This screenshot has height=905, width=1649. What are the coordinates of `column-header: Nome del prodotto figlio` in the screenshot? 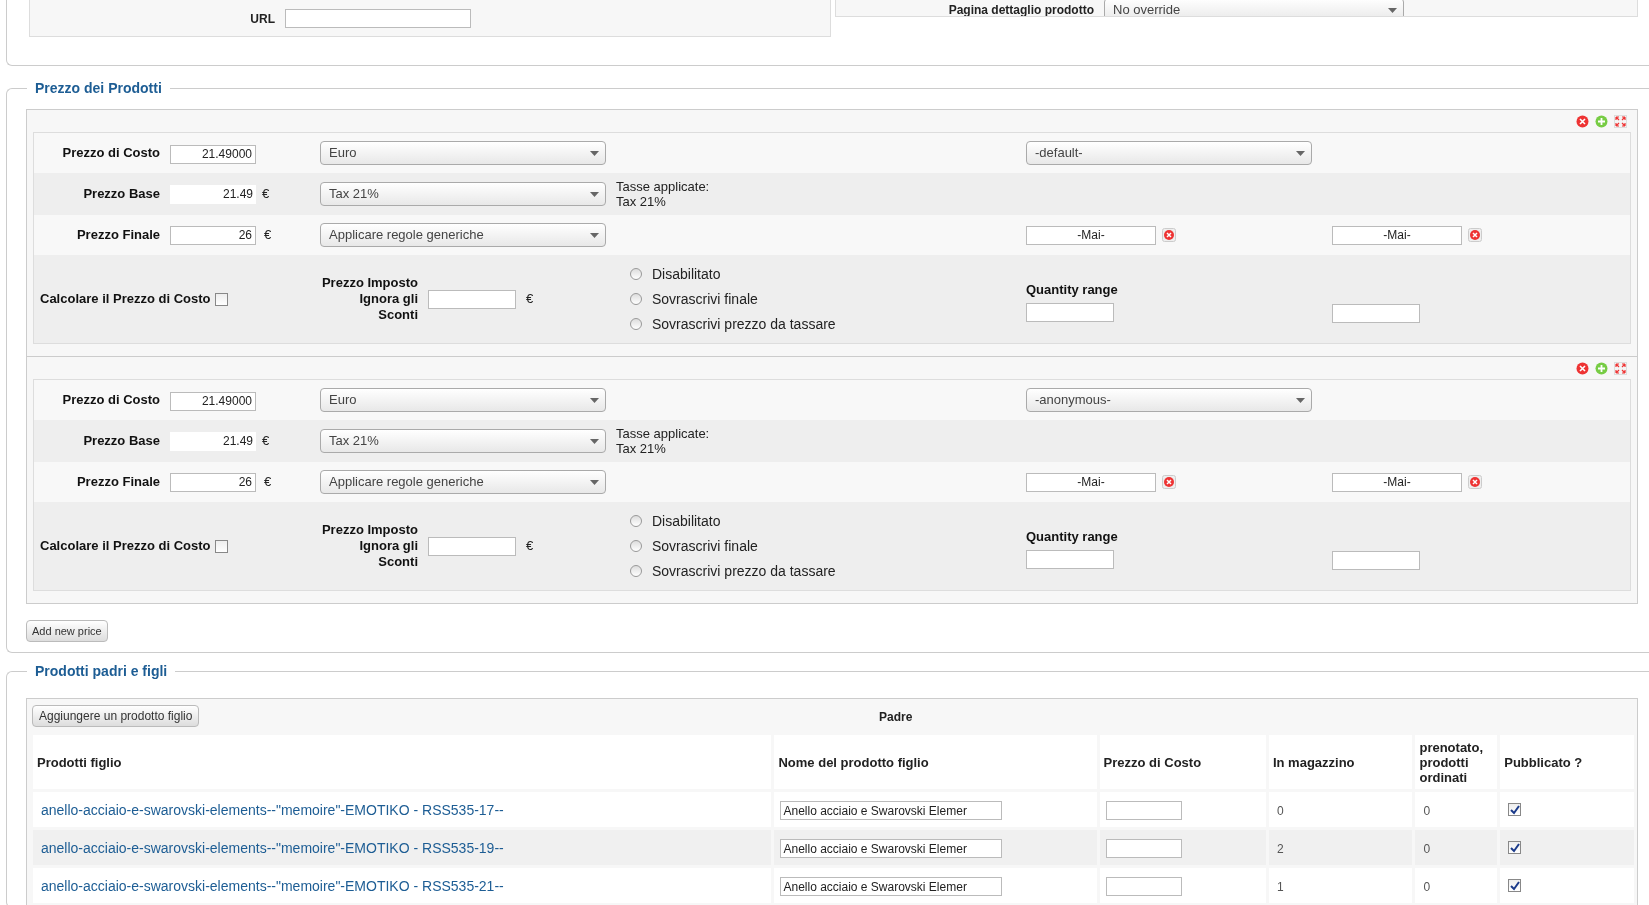 It's located at (935, 762).